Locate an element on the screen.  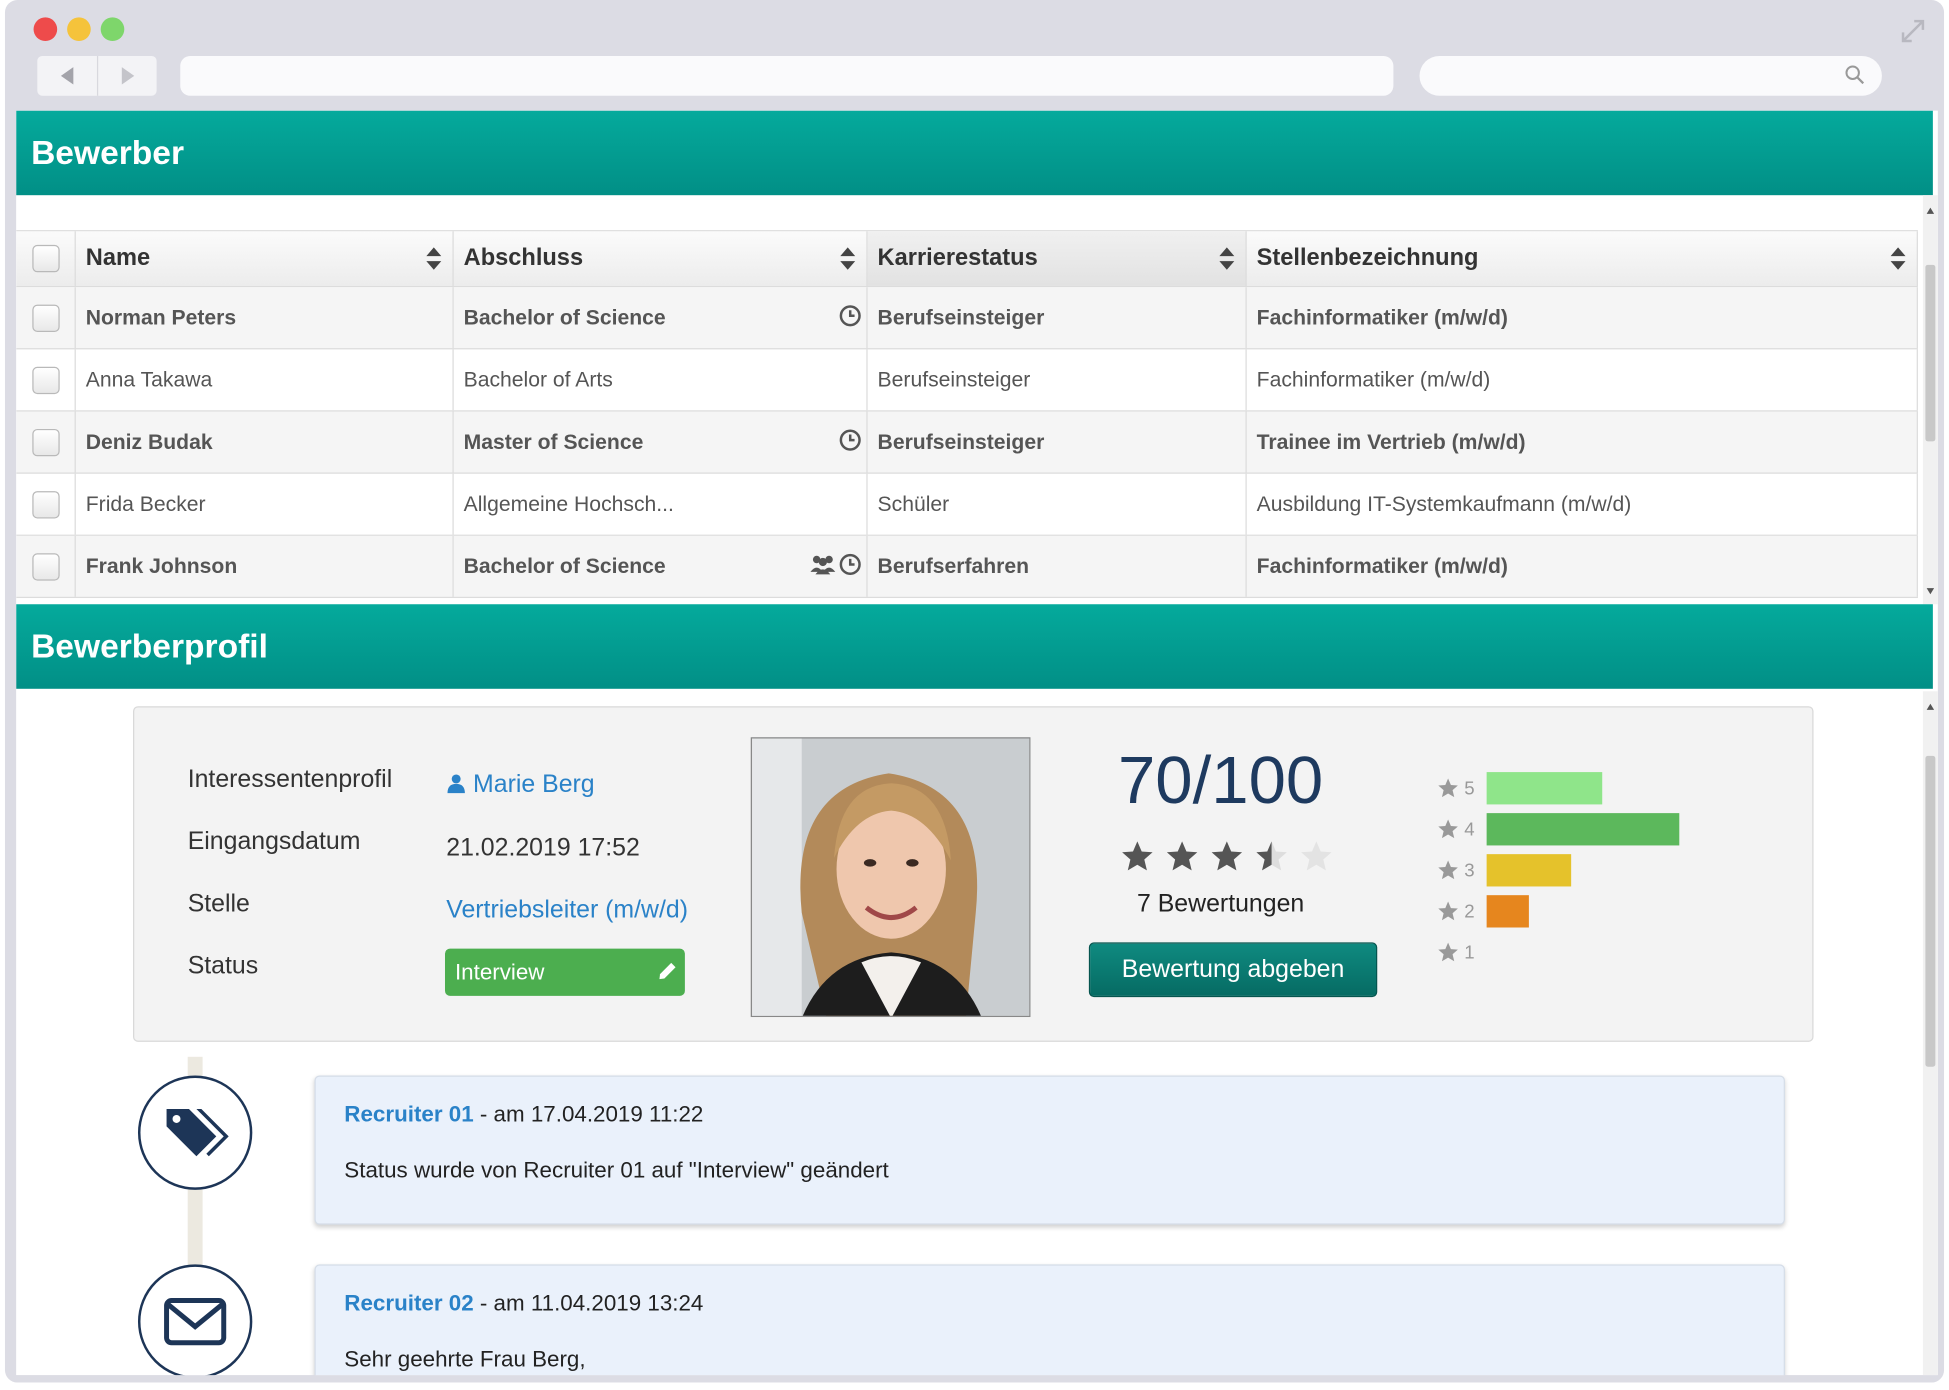
column-header-degree: Abschluss is located at coordinates (661, 258).